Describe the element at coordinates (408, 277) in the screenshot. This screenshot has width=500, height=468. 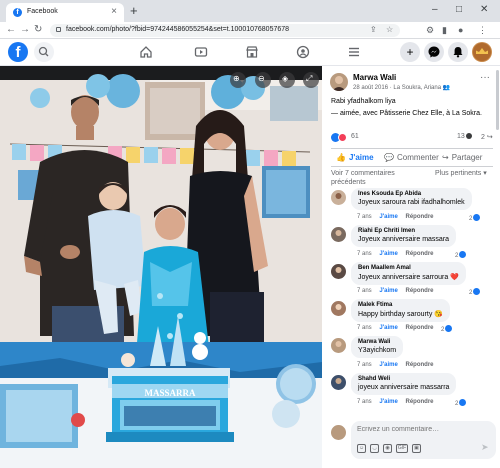
I see `comment-text: Joyeux anniversaire sarroura ❤️` at that location.